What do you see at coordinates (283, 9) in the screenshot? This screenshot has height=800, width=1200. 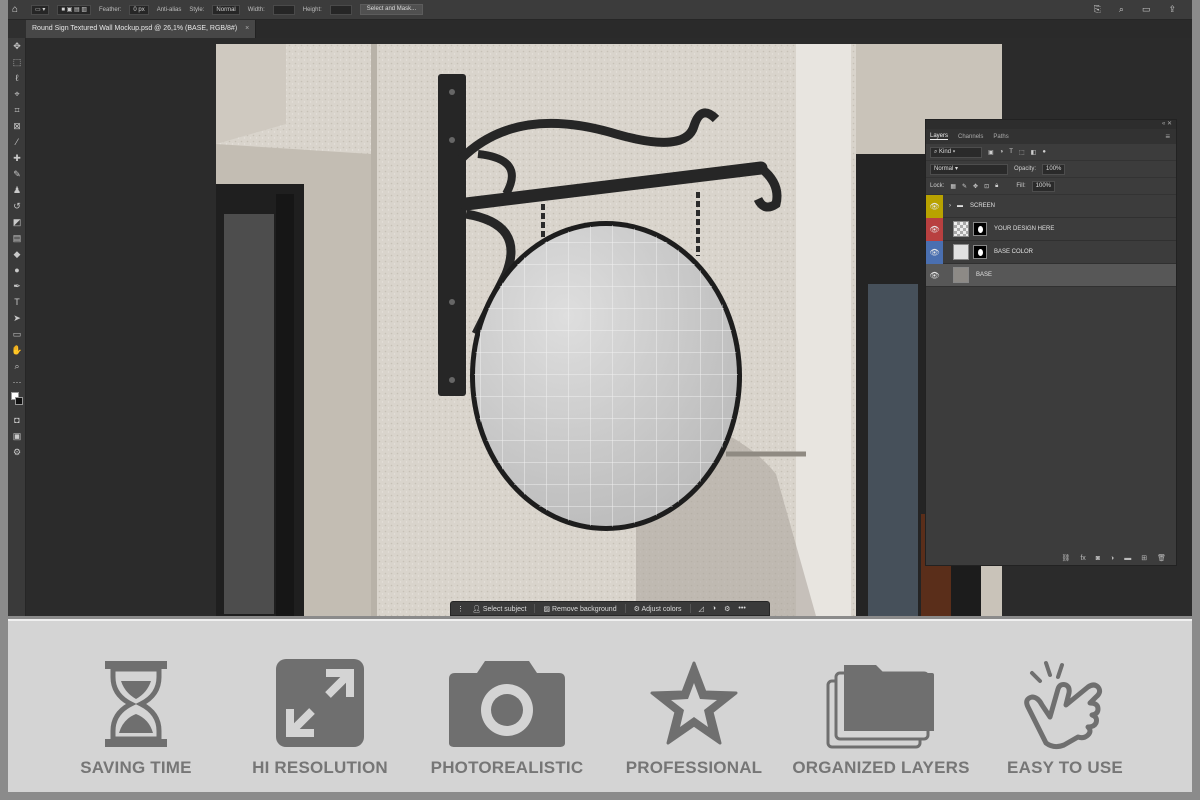 I see `width-input` at bounding box center [283, 9].